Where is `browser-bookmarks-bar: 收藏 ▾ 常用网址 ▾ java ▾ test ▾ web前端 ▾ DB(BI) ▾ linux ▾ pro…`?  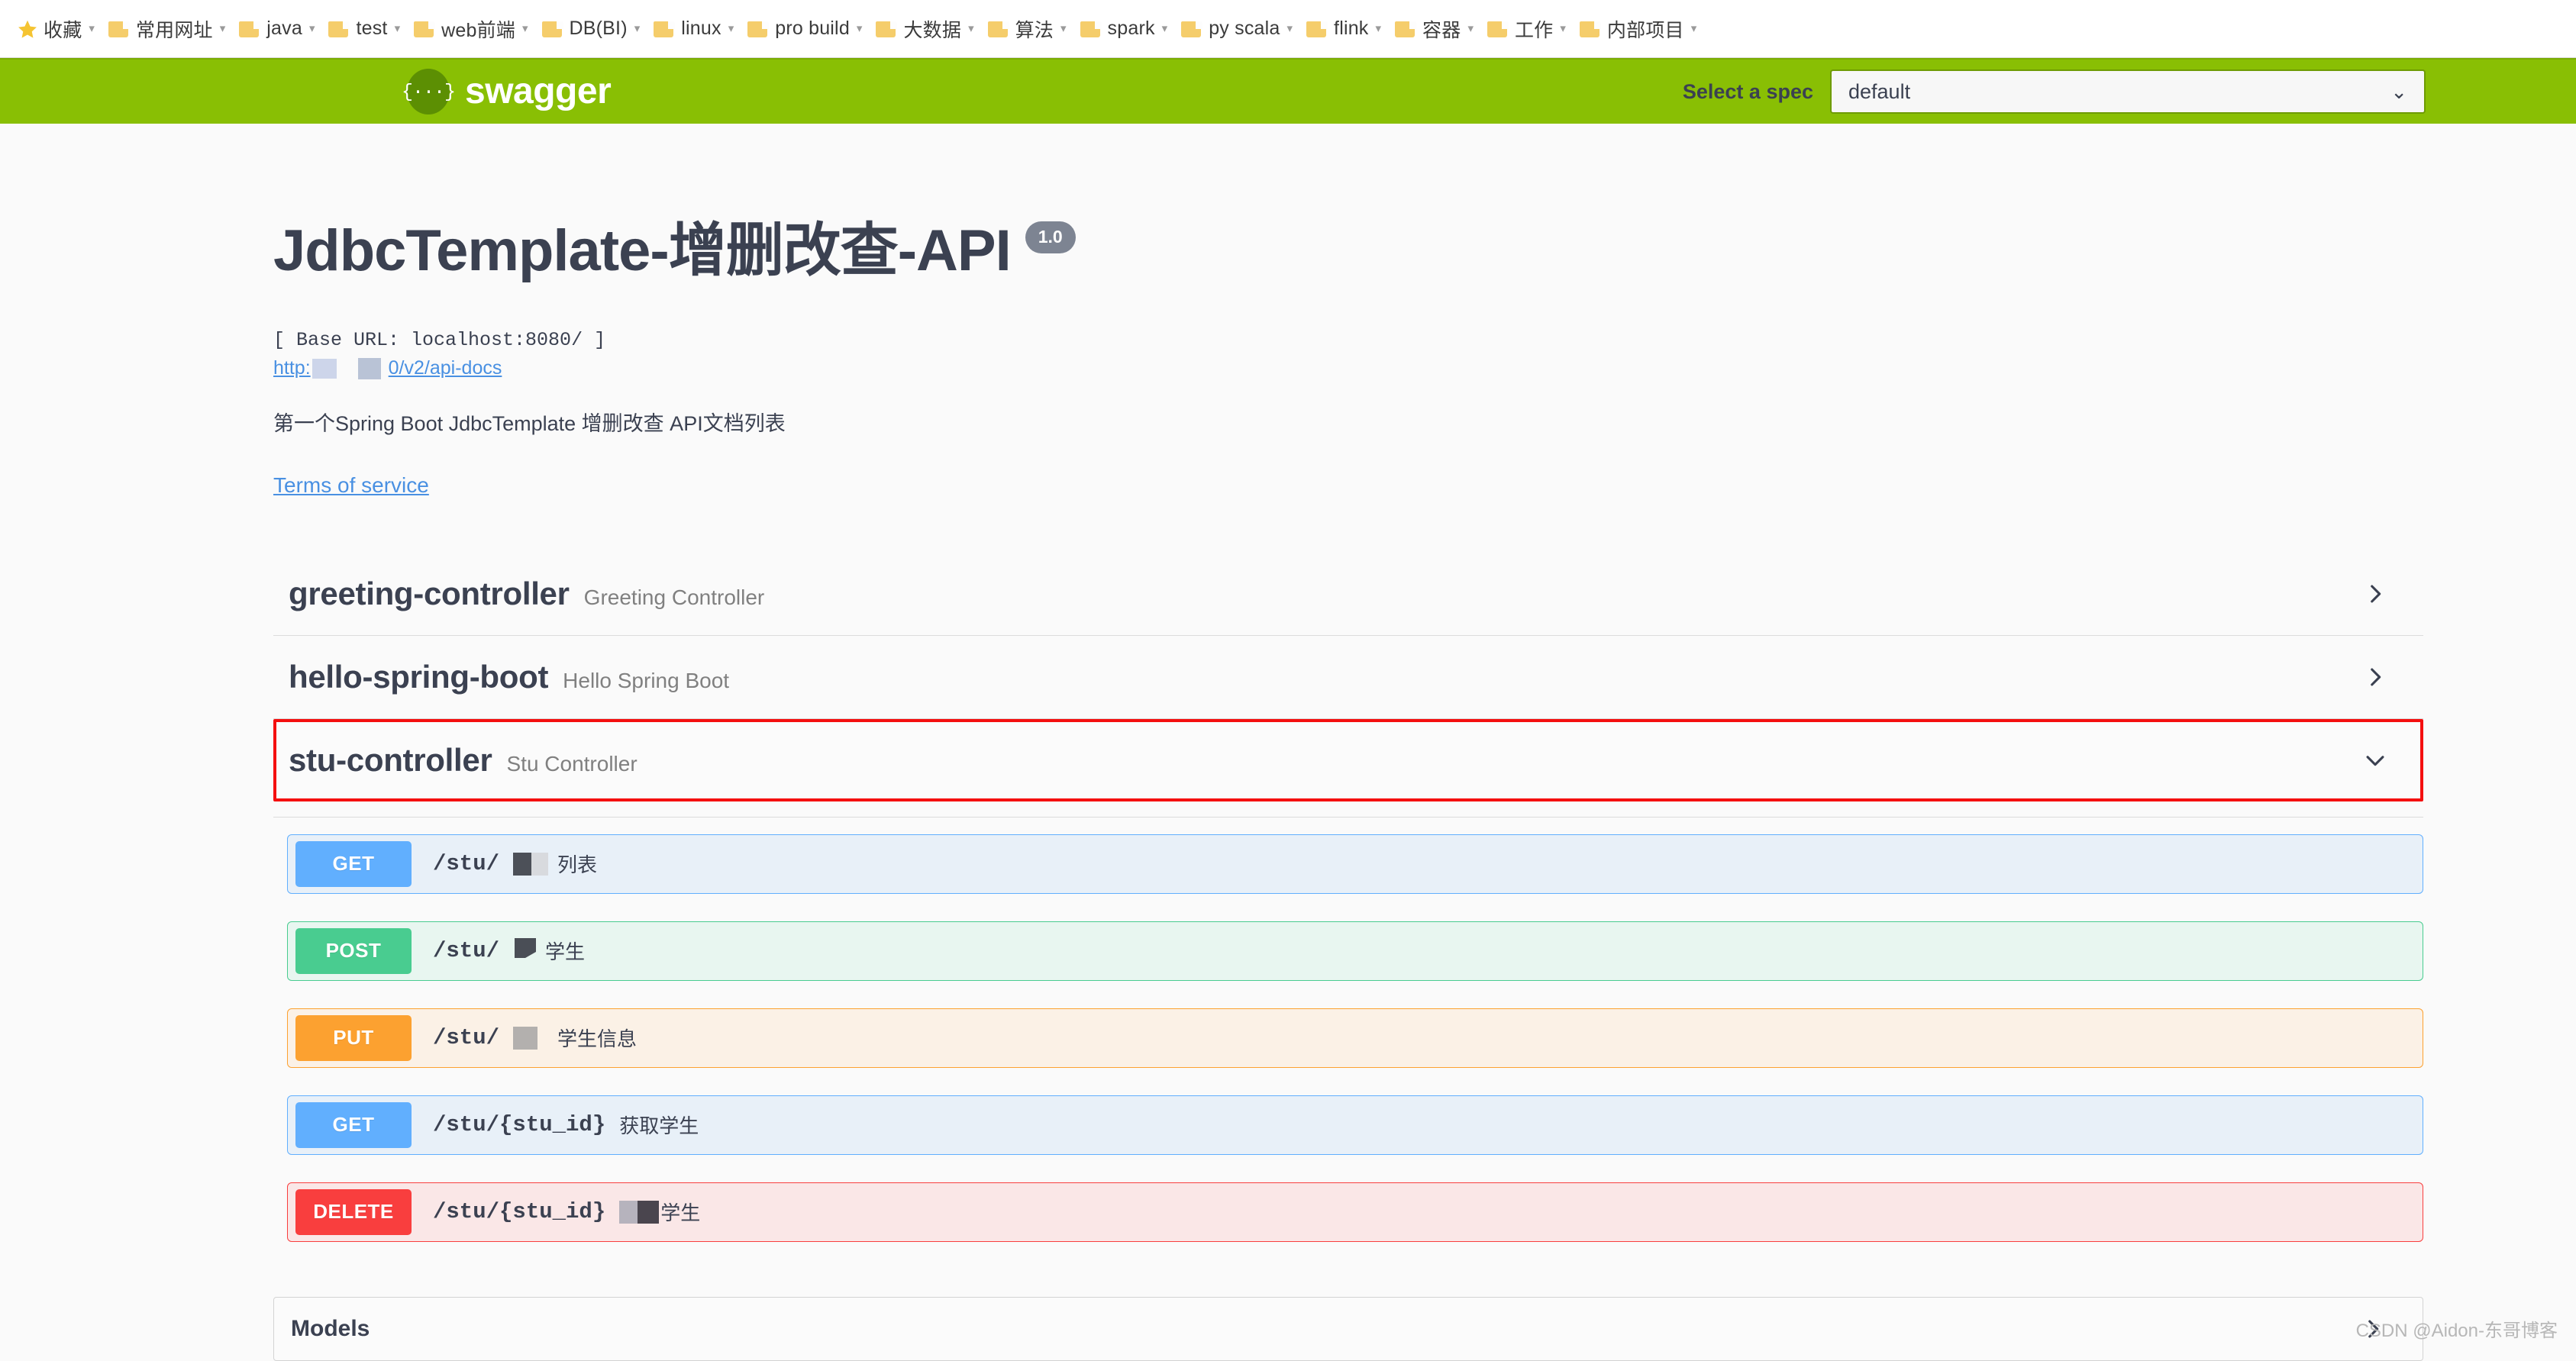
browser-bookmarks-bar: 收藏 ▾ 常用网址 ▾ java ▾ test ▾ web前端 ▾ DB(BI) ▾ linux ▾ pro… is located at coordinates (1288, 29).